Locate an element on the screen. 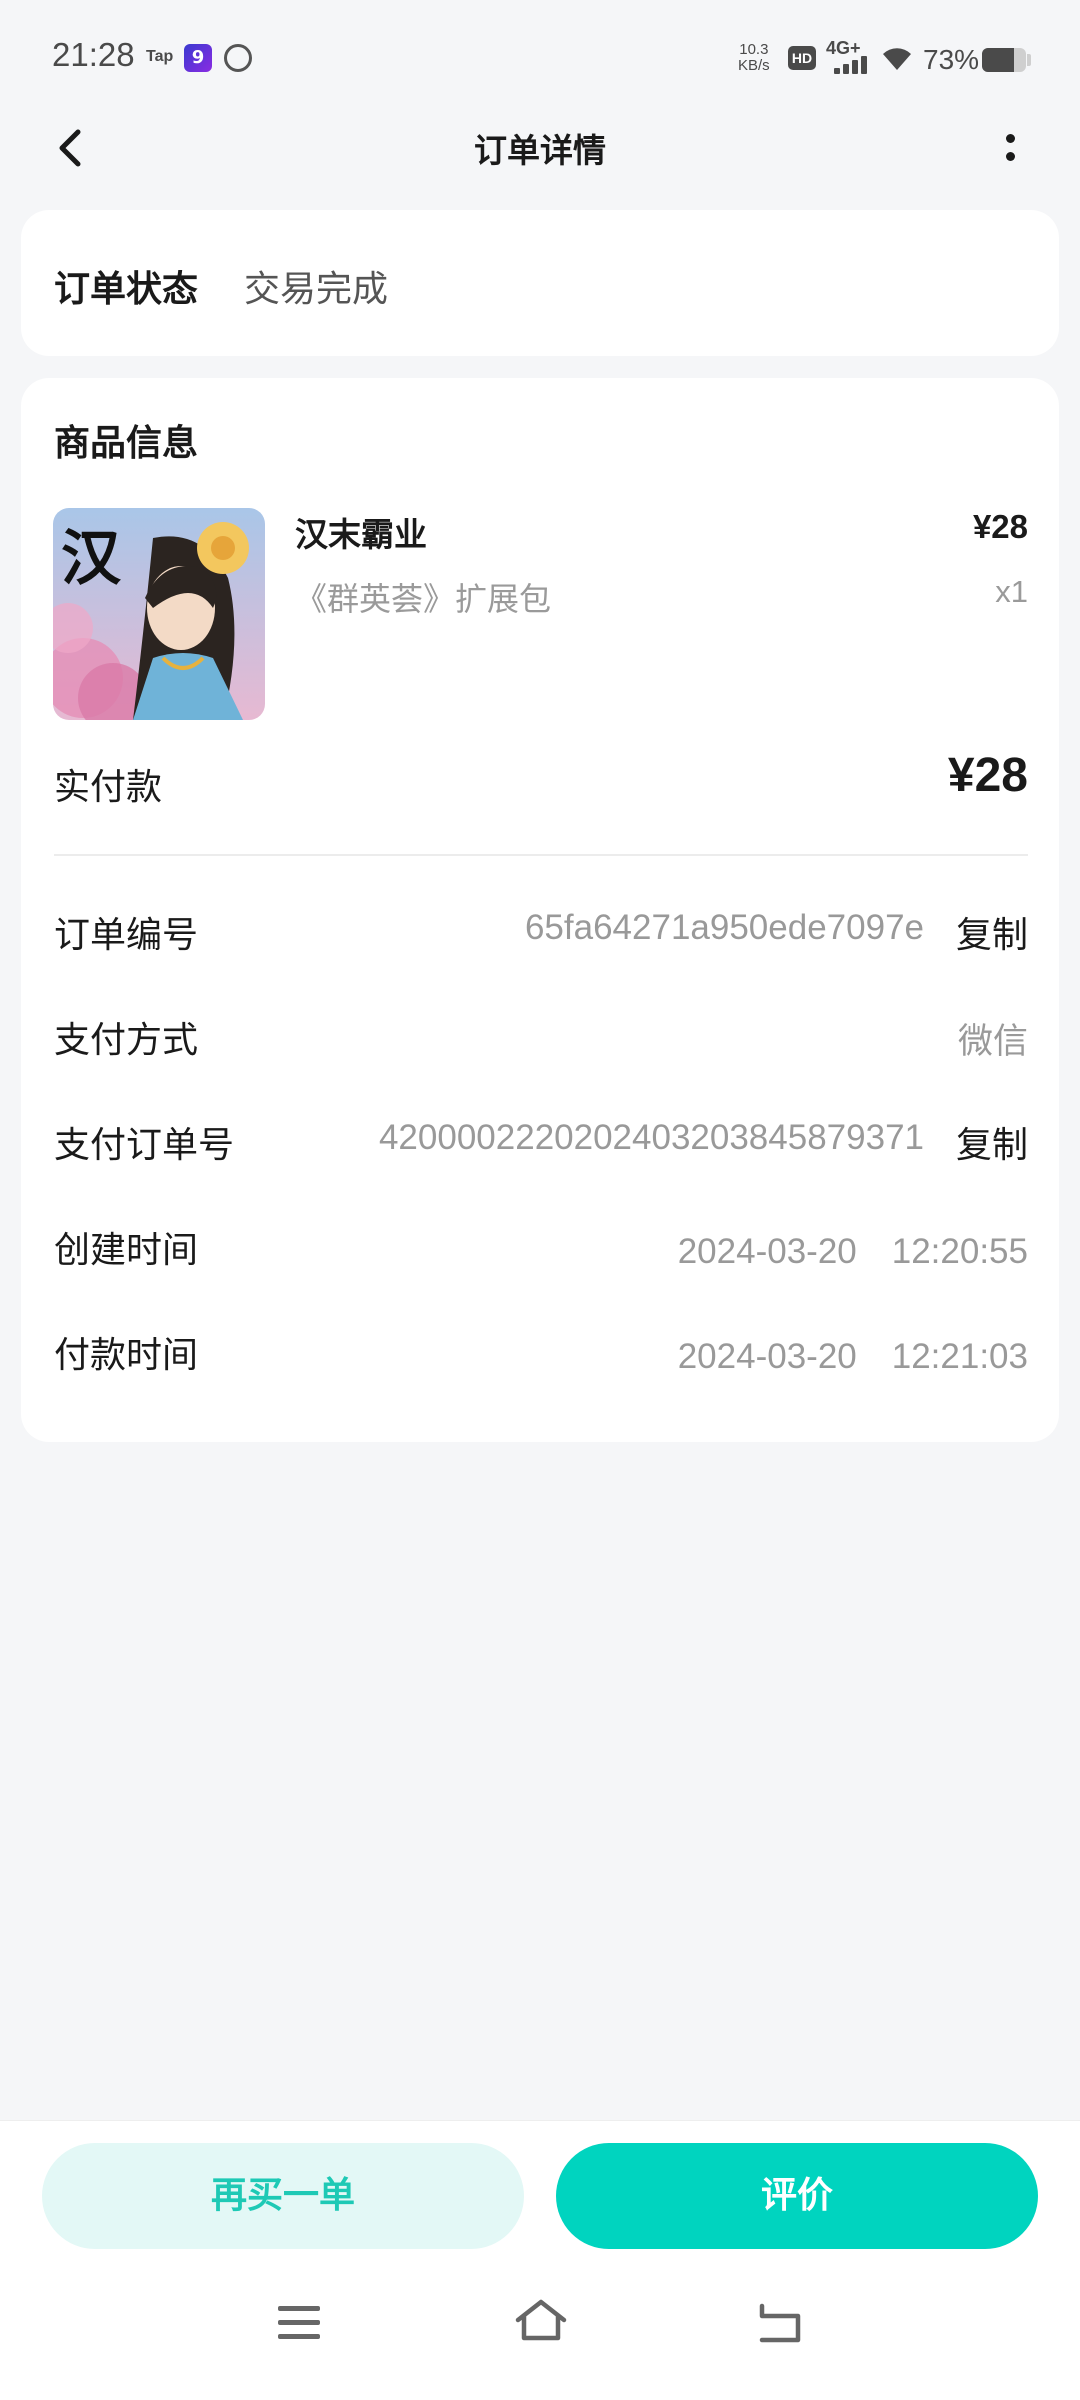 The width and height of the screenshot is (1080, 2400). status-bar: 21:28 Tap 9 10.3 KB/s HD 4G+ 73% is located at coordinates (540, 58).